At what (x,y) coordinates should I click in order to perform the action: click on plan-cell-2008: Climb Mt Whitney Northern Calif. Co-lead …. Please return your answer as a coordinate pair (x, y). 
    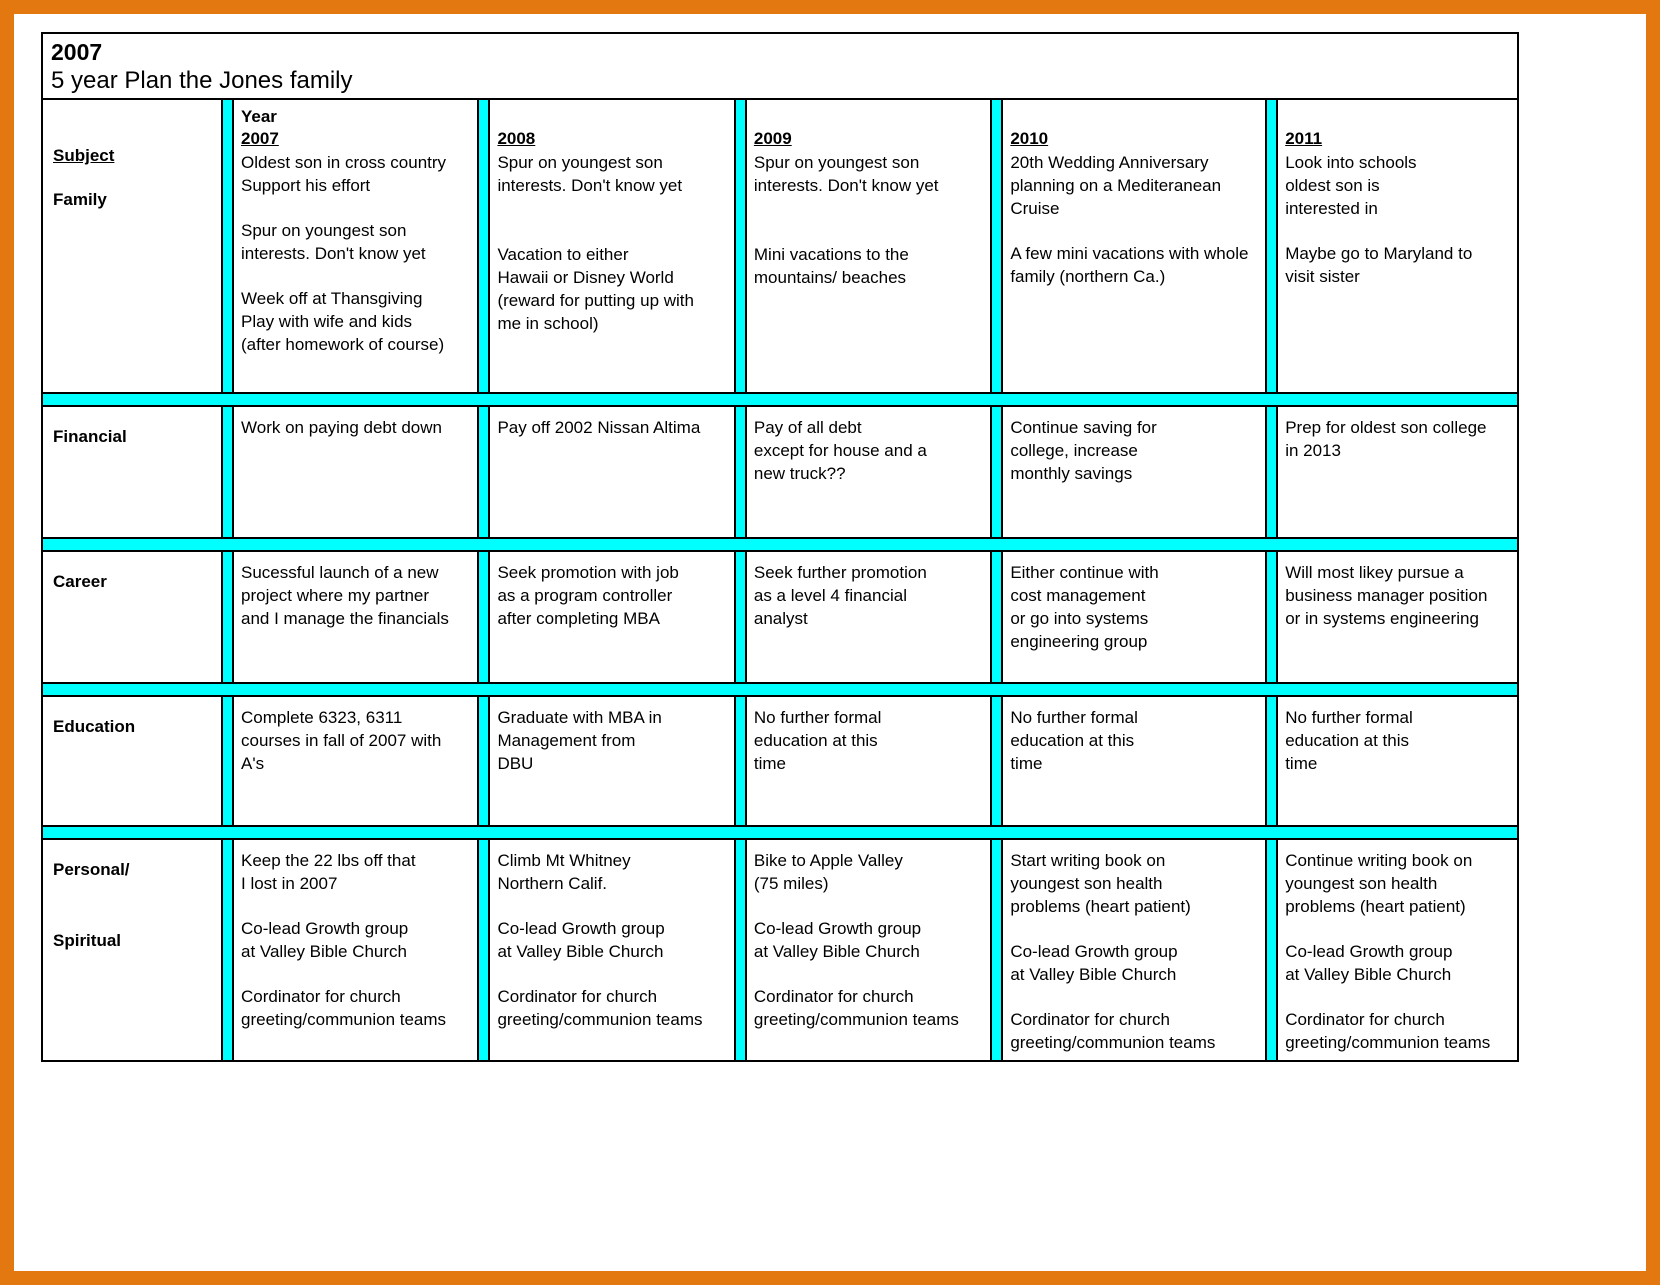
    Looking at the image, I should click on (612, 950).